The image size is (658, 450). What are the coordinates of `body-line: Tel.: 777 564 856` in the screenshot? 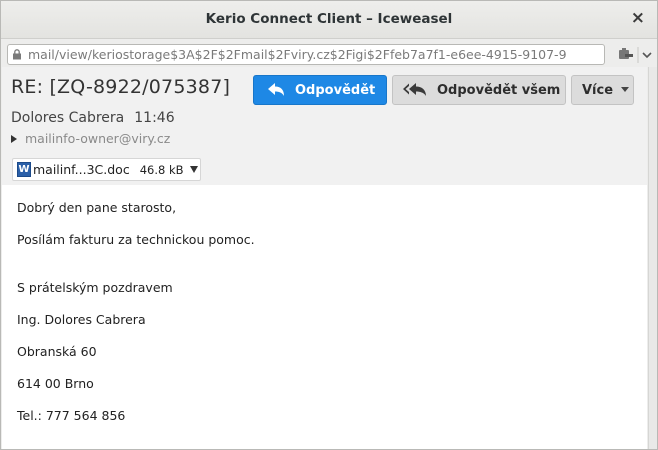 It's located at (71, 415).